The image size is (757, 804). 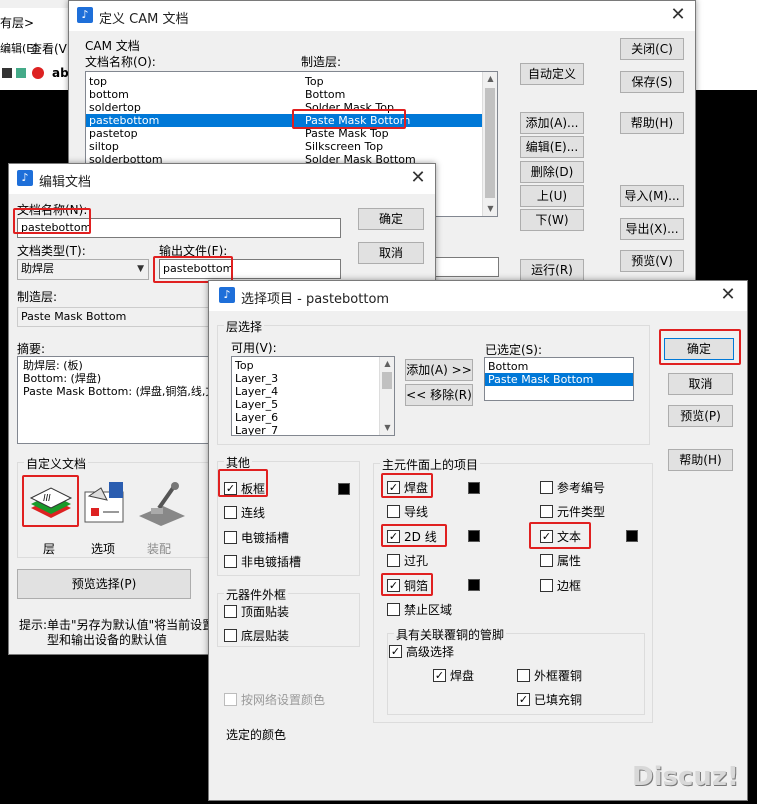 What do you see at coordinates (256, 611) in the screenshot?
I see `top-mount-checkbox: 顶面贴装` at bounding box center [256, 611].